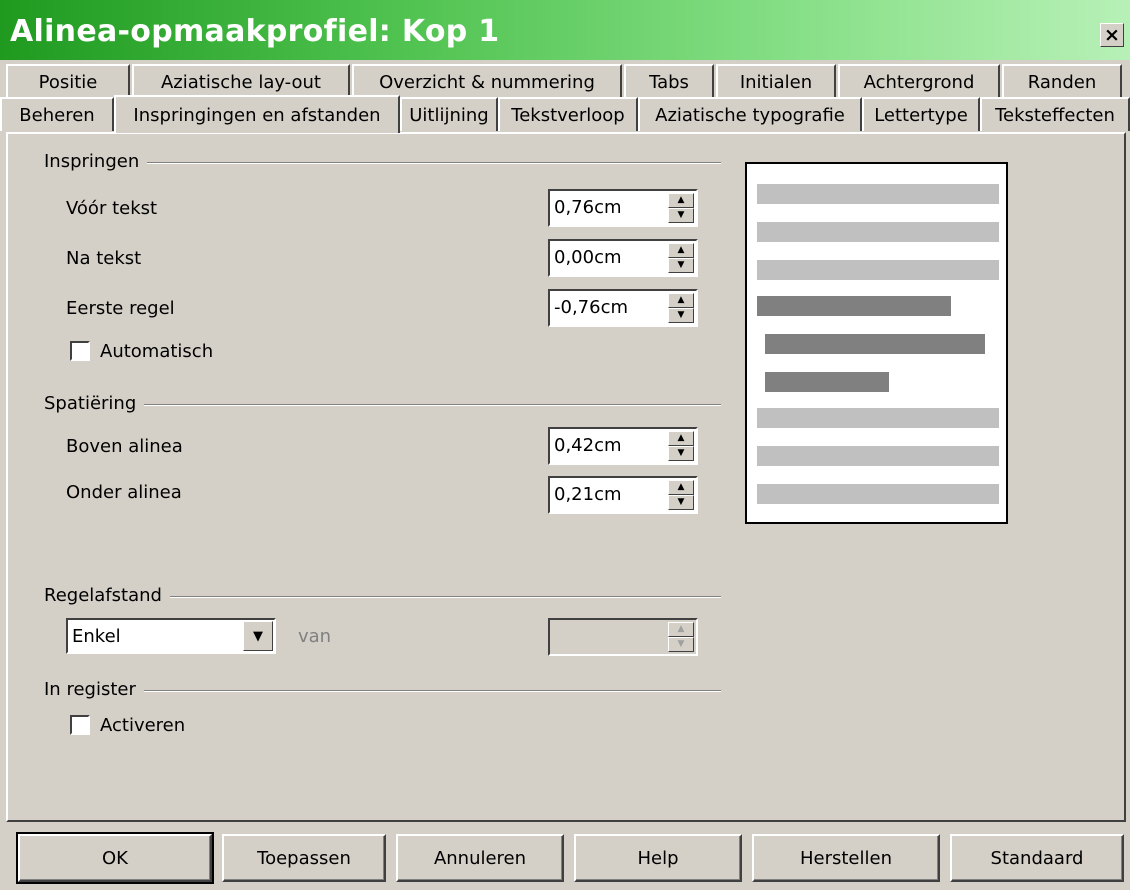 This screenshot has height=890, width=1130. I want to click on regelafstand-select: Enkel ▼, so click(171, 636).